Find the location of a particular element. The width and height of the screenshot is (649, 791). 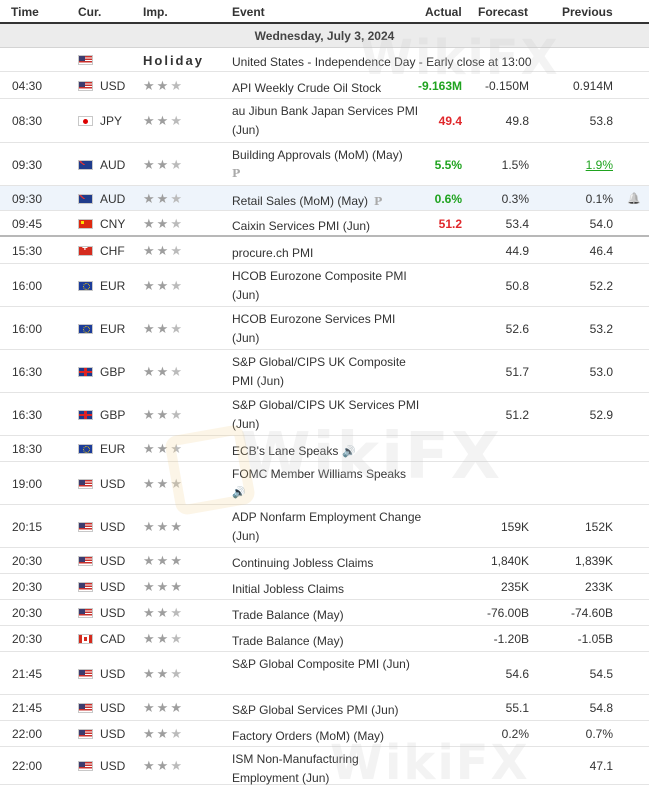

event-name: au Jibun Bank Japan Services PMI (Jun) is located at coordinates (325, 120).